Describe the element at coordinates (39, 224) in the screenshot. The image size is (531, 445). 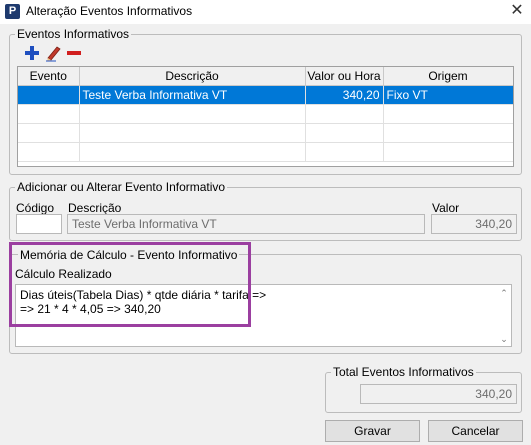
I see `codigo-field` at that location.